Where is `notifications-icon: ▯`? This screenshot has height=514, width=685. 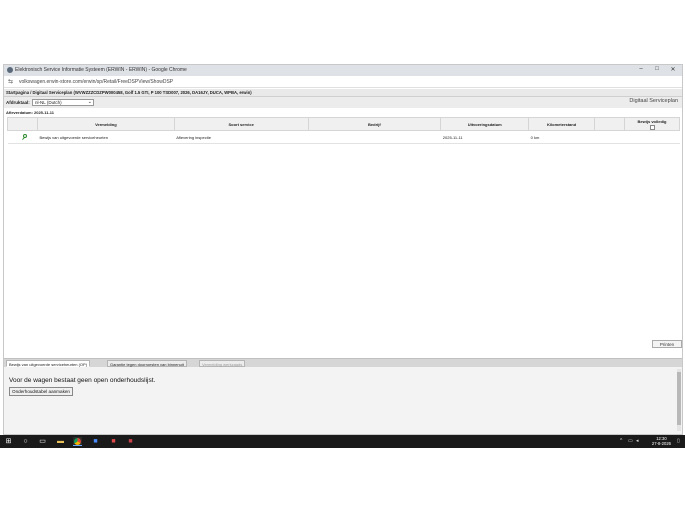 notifications-icon: ▯ is located at coordinates (678, 441).